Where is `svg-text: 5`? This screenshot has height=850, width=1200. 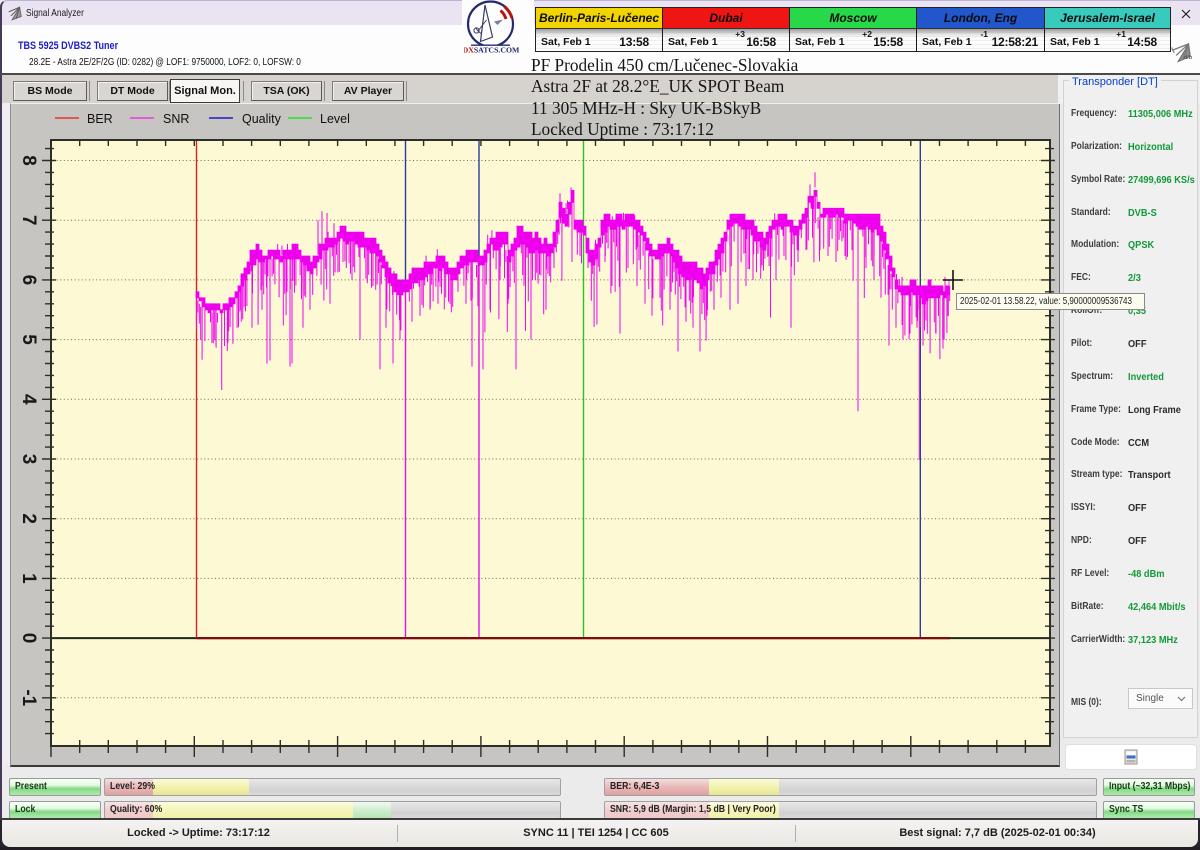 svg-text: 5 is located at coordinates (28, 339).